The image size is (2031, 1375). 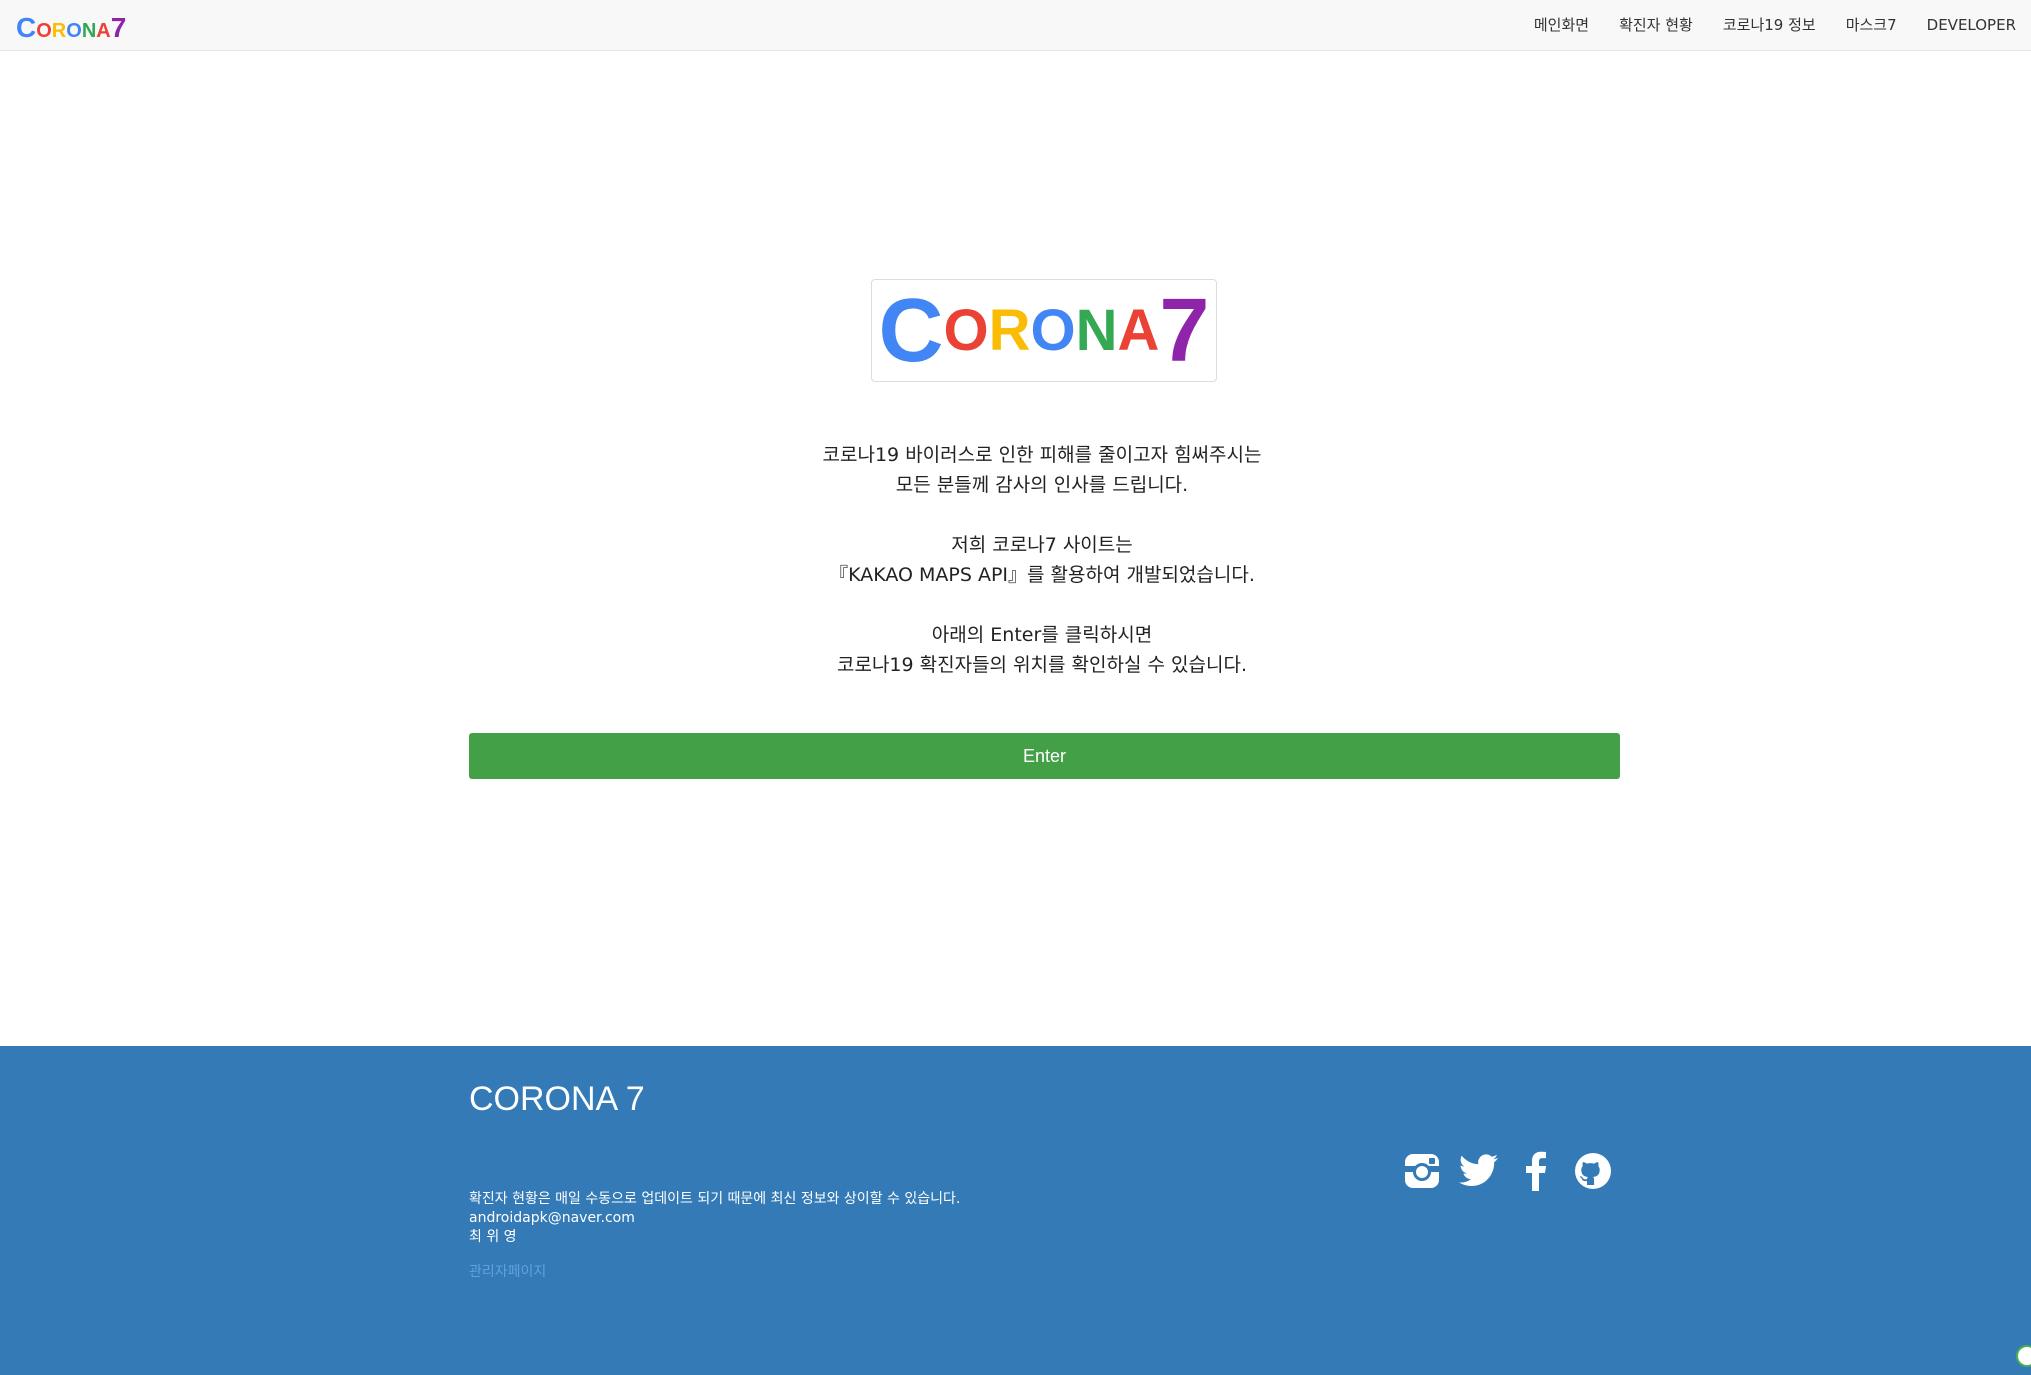 I want to click on instagram-icon, so click(x=1422, y=1171).